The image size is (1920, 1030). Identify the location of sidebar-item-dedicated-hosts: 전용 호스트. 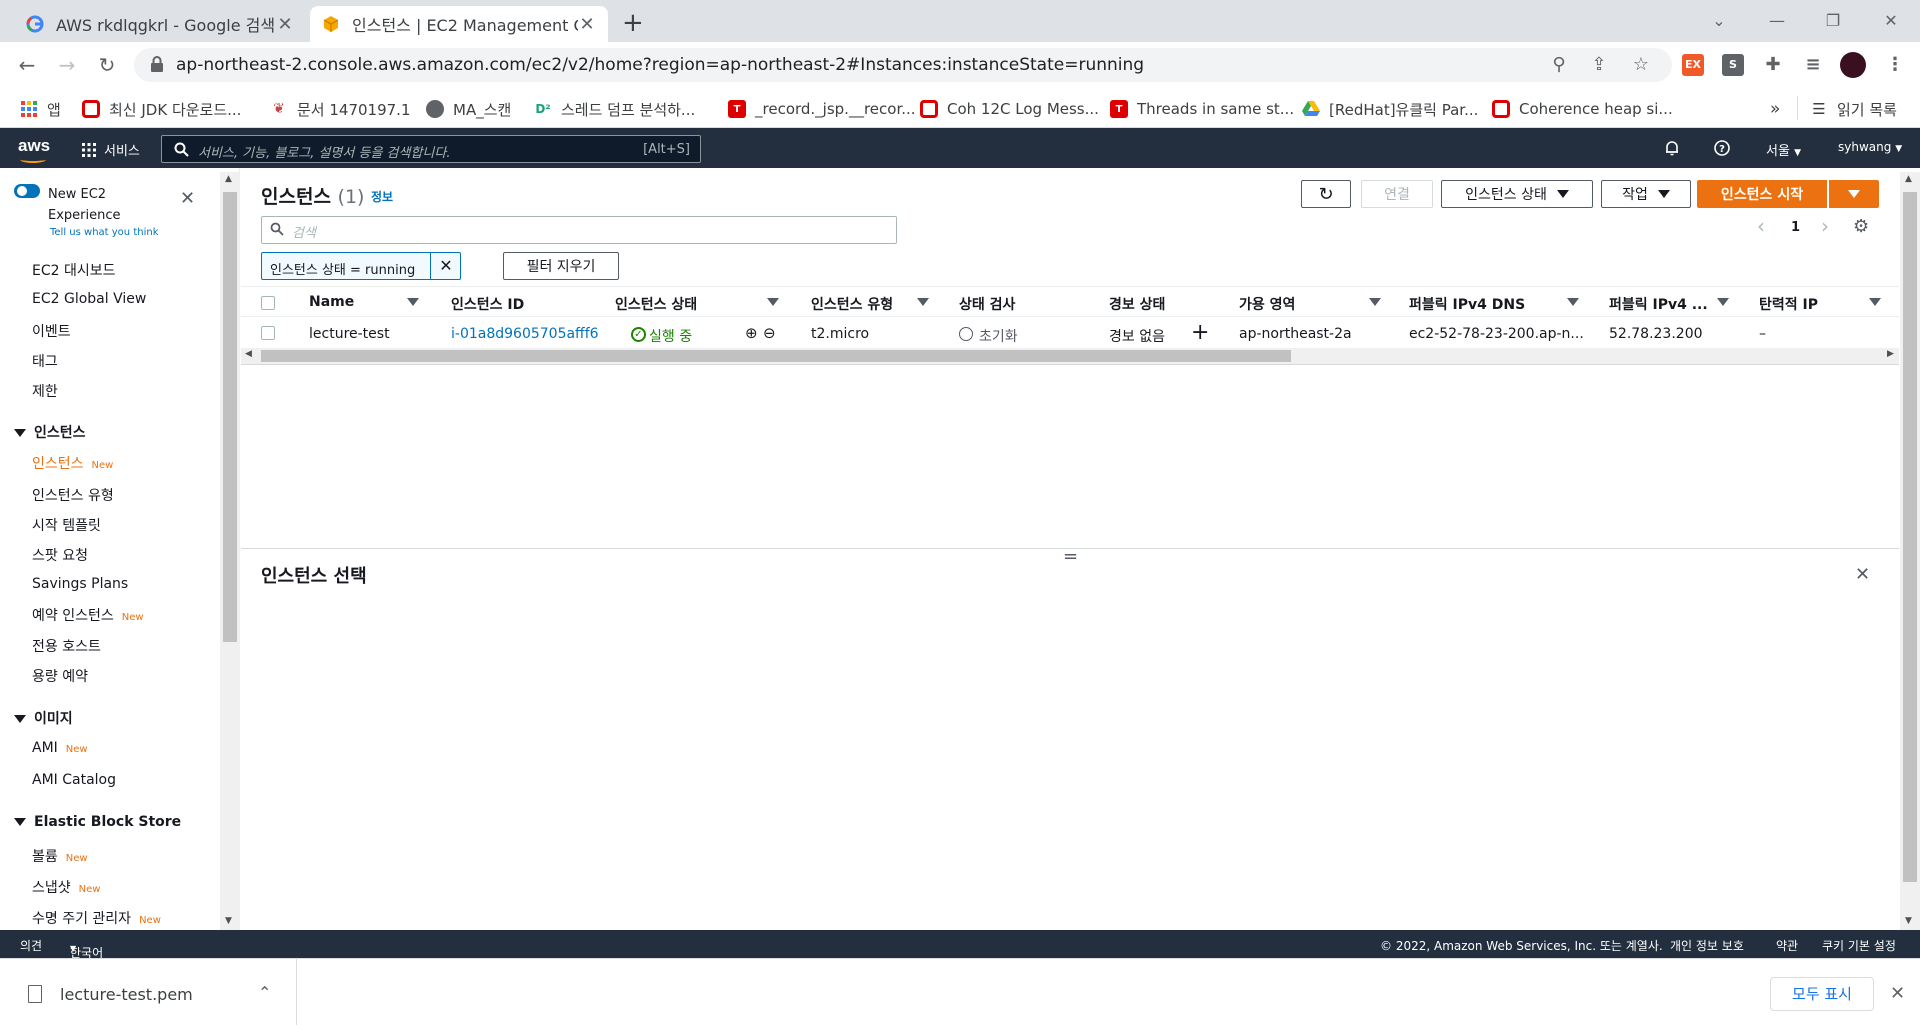
(66, 646).